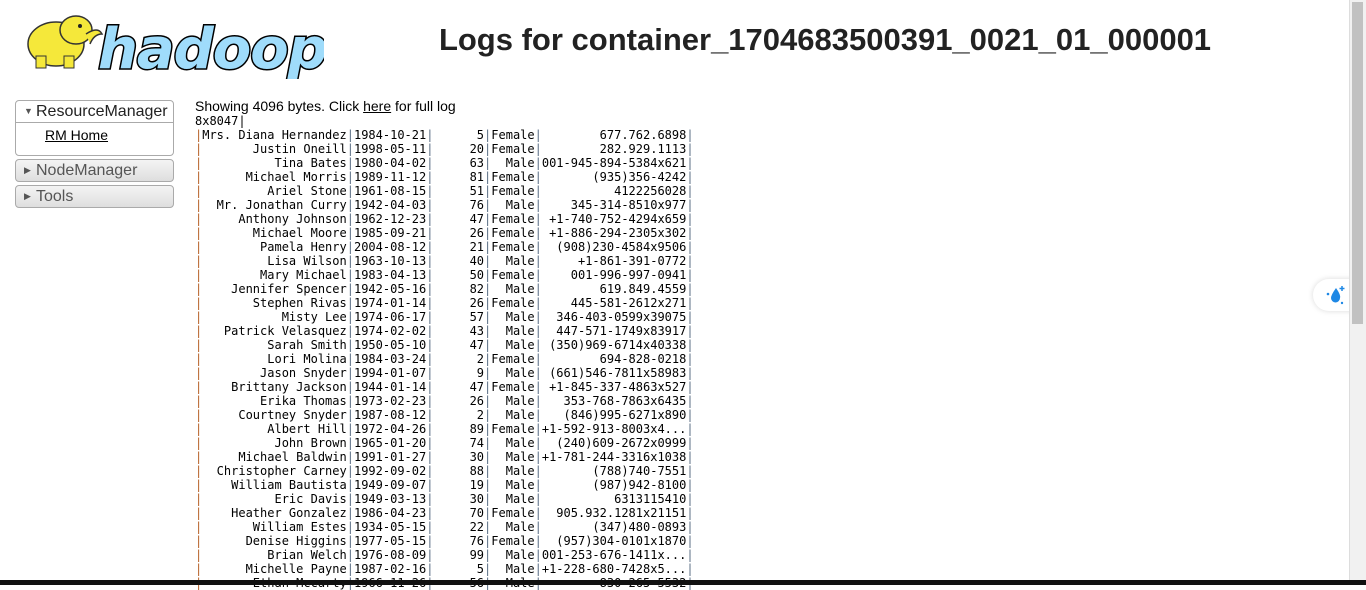 The height and width of the screenshot is (590, 1366). Describe the element at coordinates (390, 471) in the screenshot. I see `log-cell: 1992-09-02` at that location.